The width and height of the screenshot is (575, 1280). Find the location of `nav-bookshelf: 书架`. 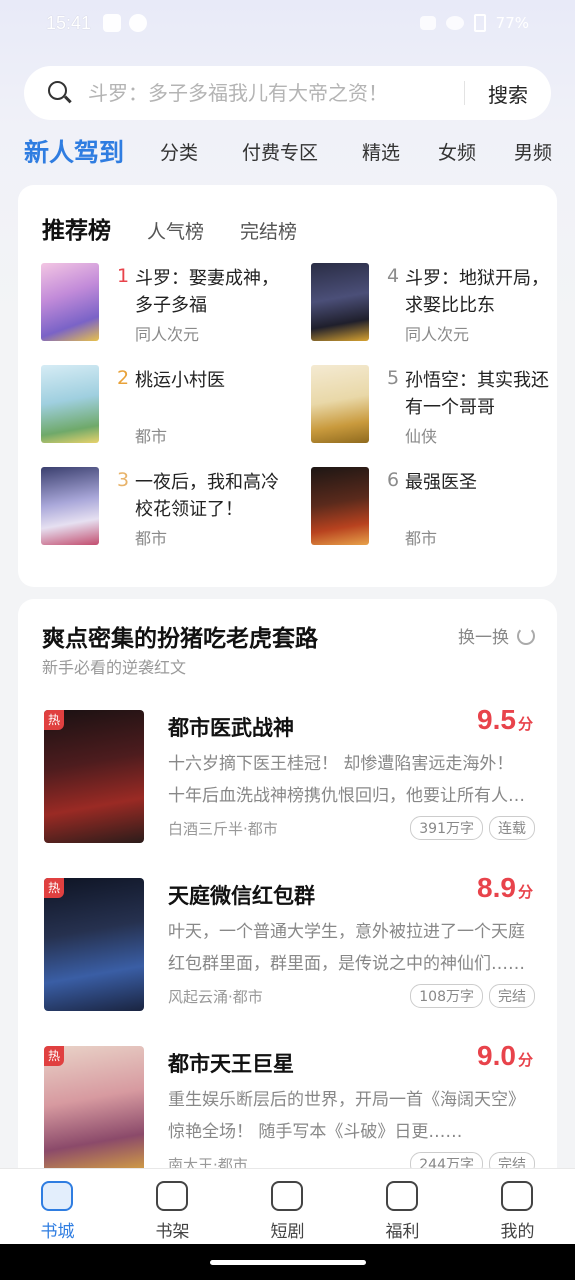

nav-bookshelf: 书架 is located at coordinates (172, 1207).